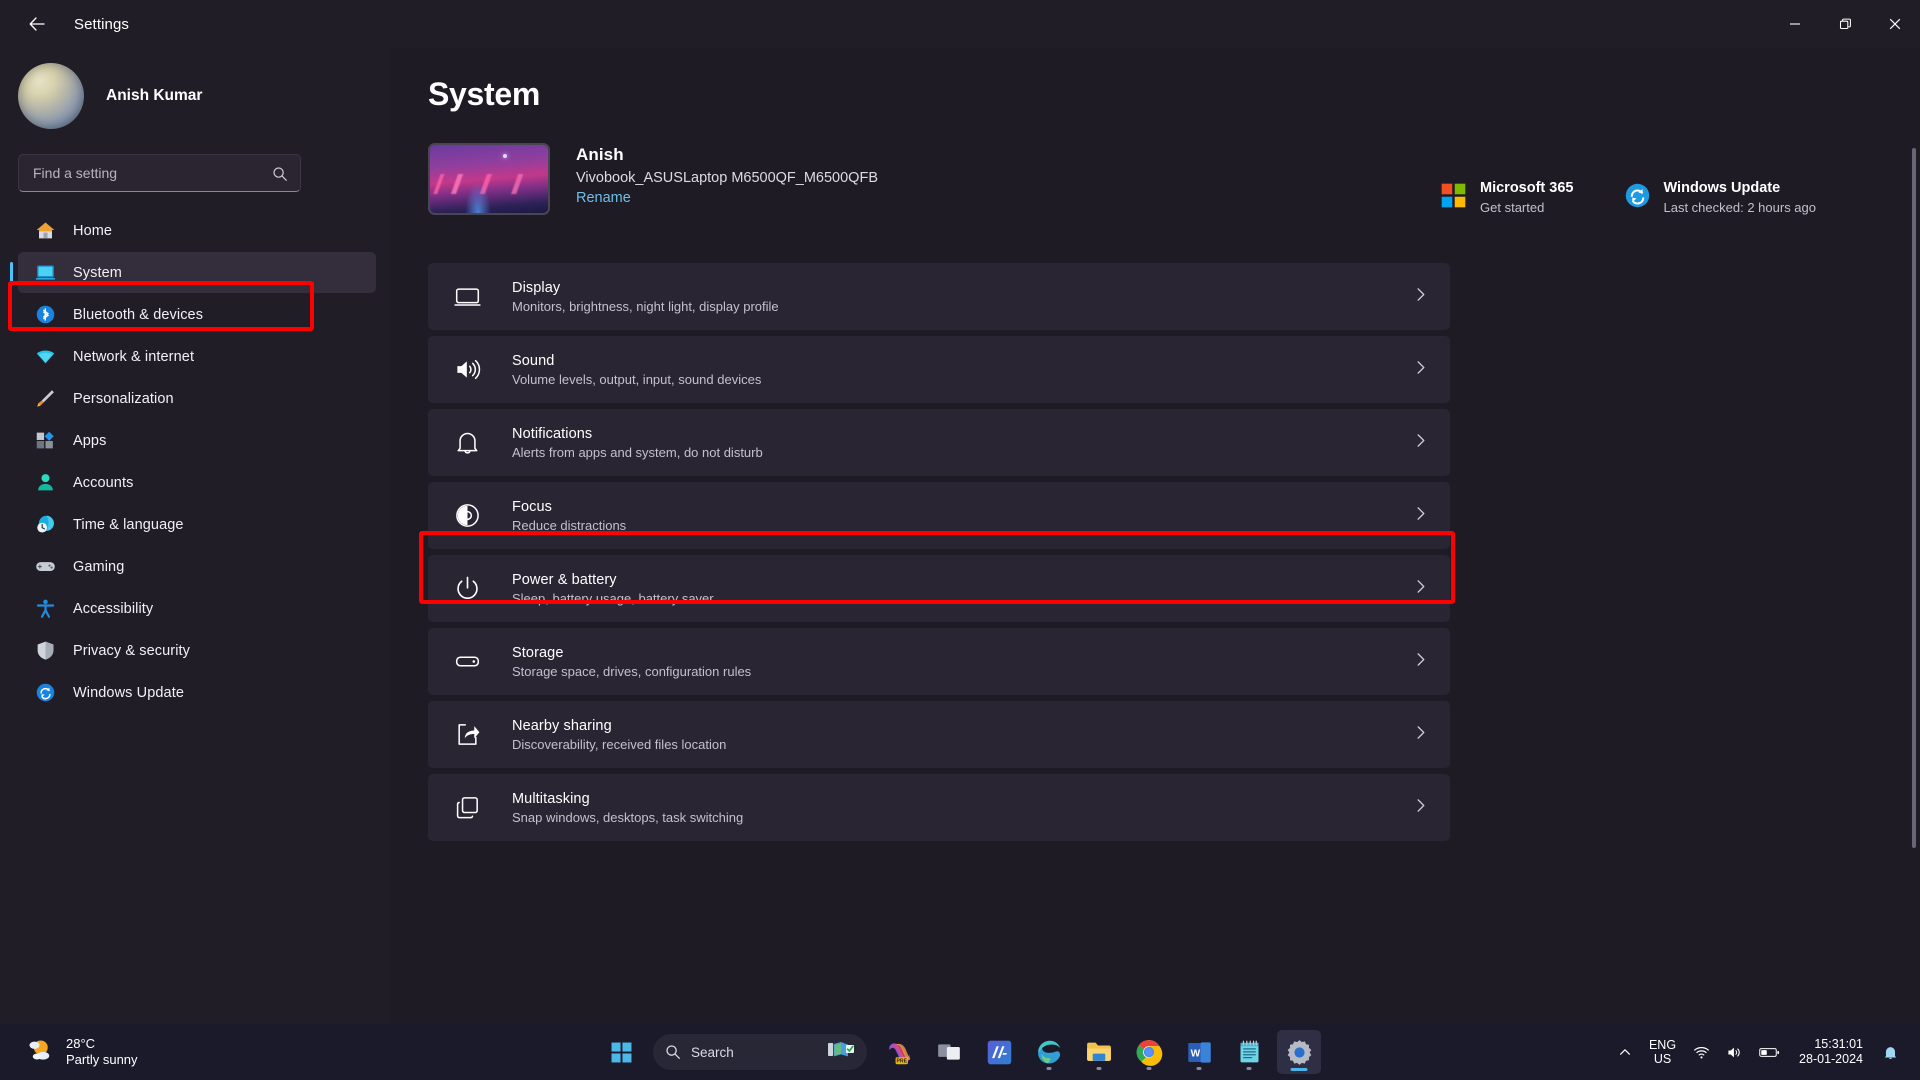 This screenshot has width=1920, height=1080. I want to click on taskbar-app-copilot: PRE, so click(899, 1052).